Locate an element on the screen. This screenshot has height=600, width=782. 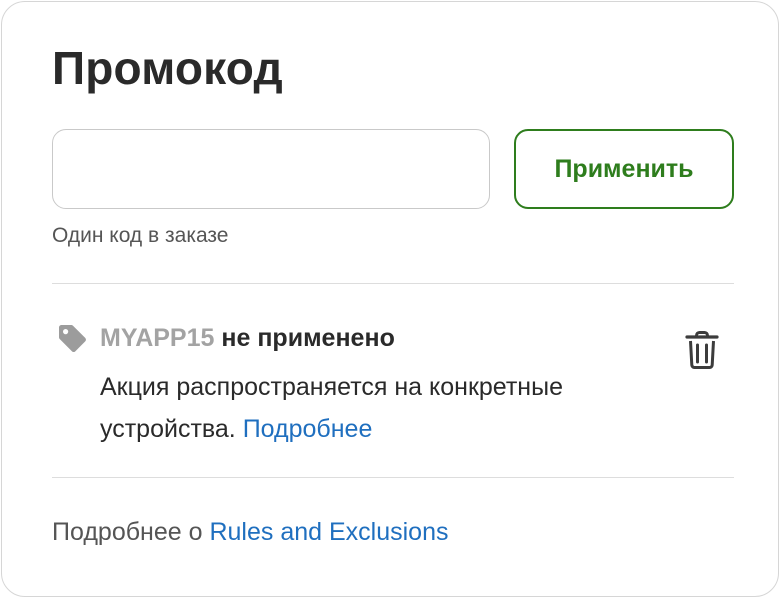
rules-exclusions-link: Rules and Exclusions is located at coordinates (328, 532).